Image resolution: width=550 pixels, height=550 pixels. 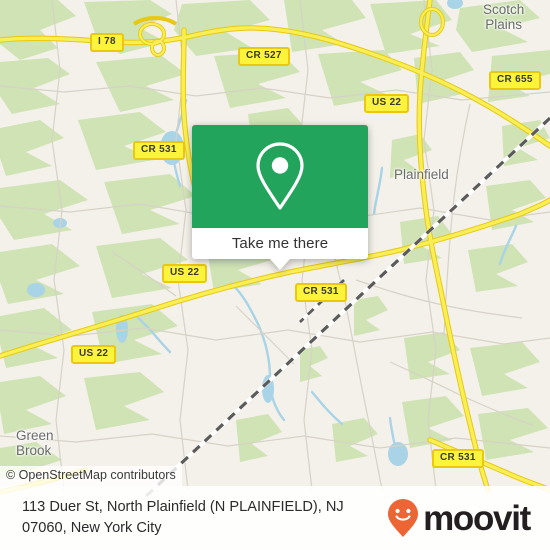 I want to click on address-line-2: 07060, New York City, so click(x=92, y=528).